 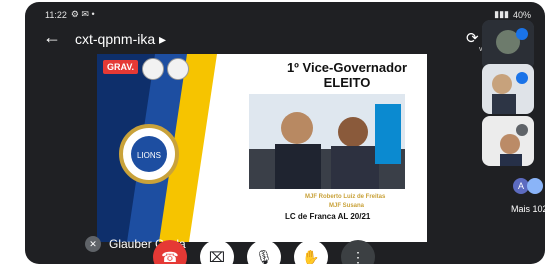 I want to click on raise-hand-icon: ✋, so click(x=311, y=256).